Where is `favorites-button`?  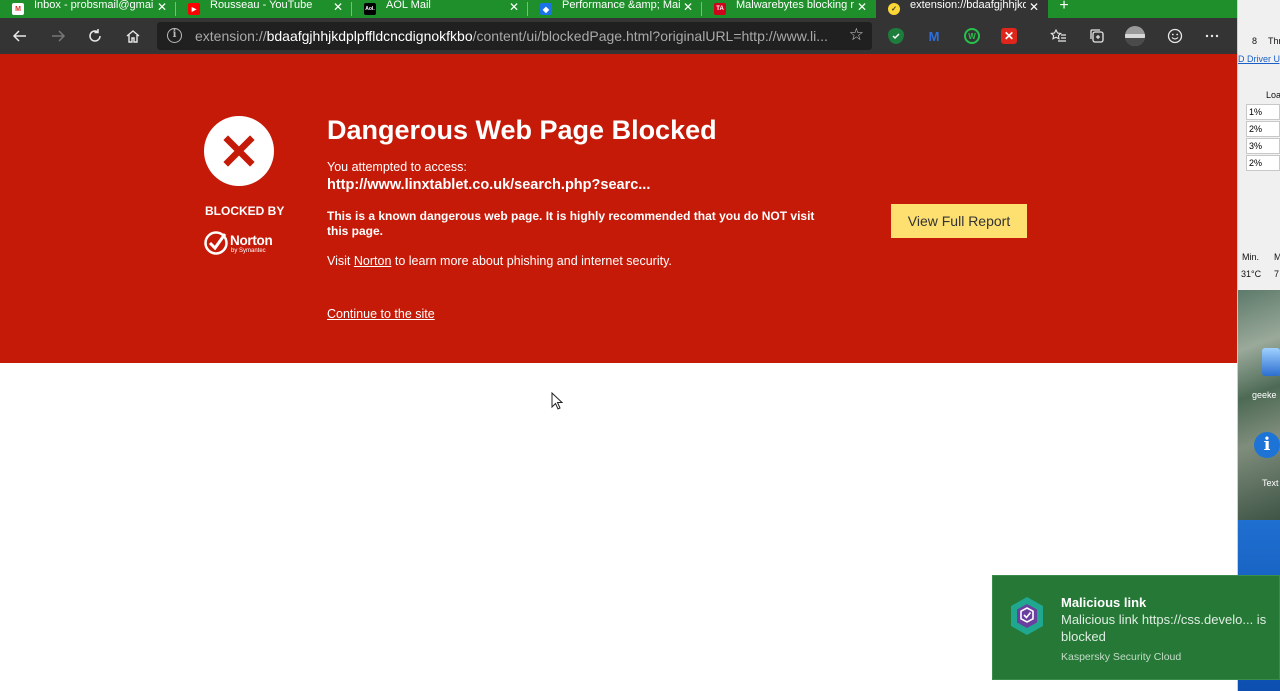 favorites-button is located at coordinates (1058, 36).